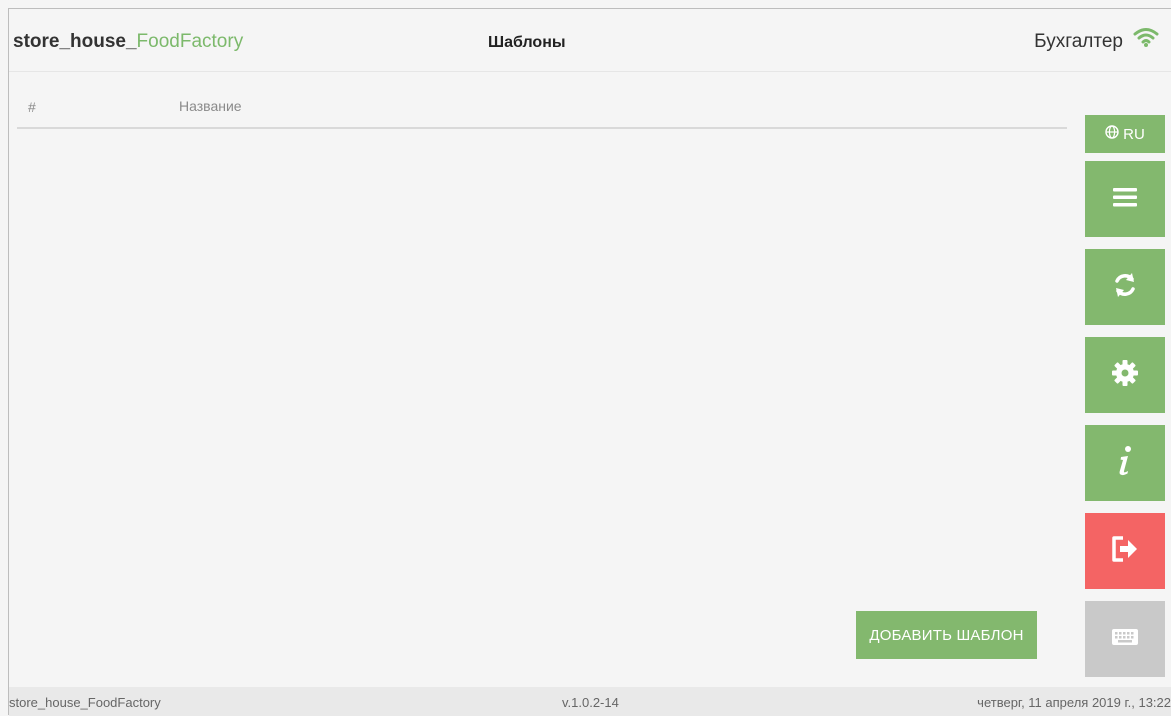 The height and width of the screenshot is (716, 1171). I want to click on keyboard-button, so click(1125, 639).